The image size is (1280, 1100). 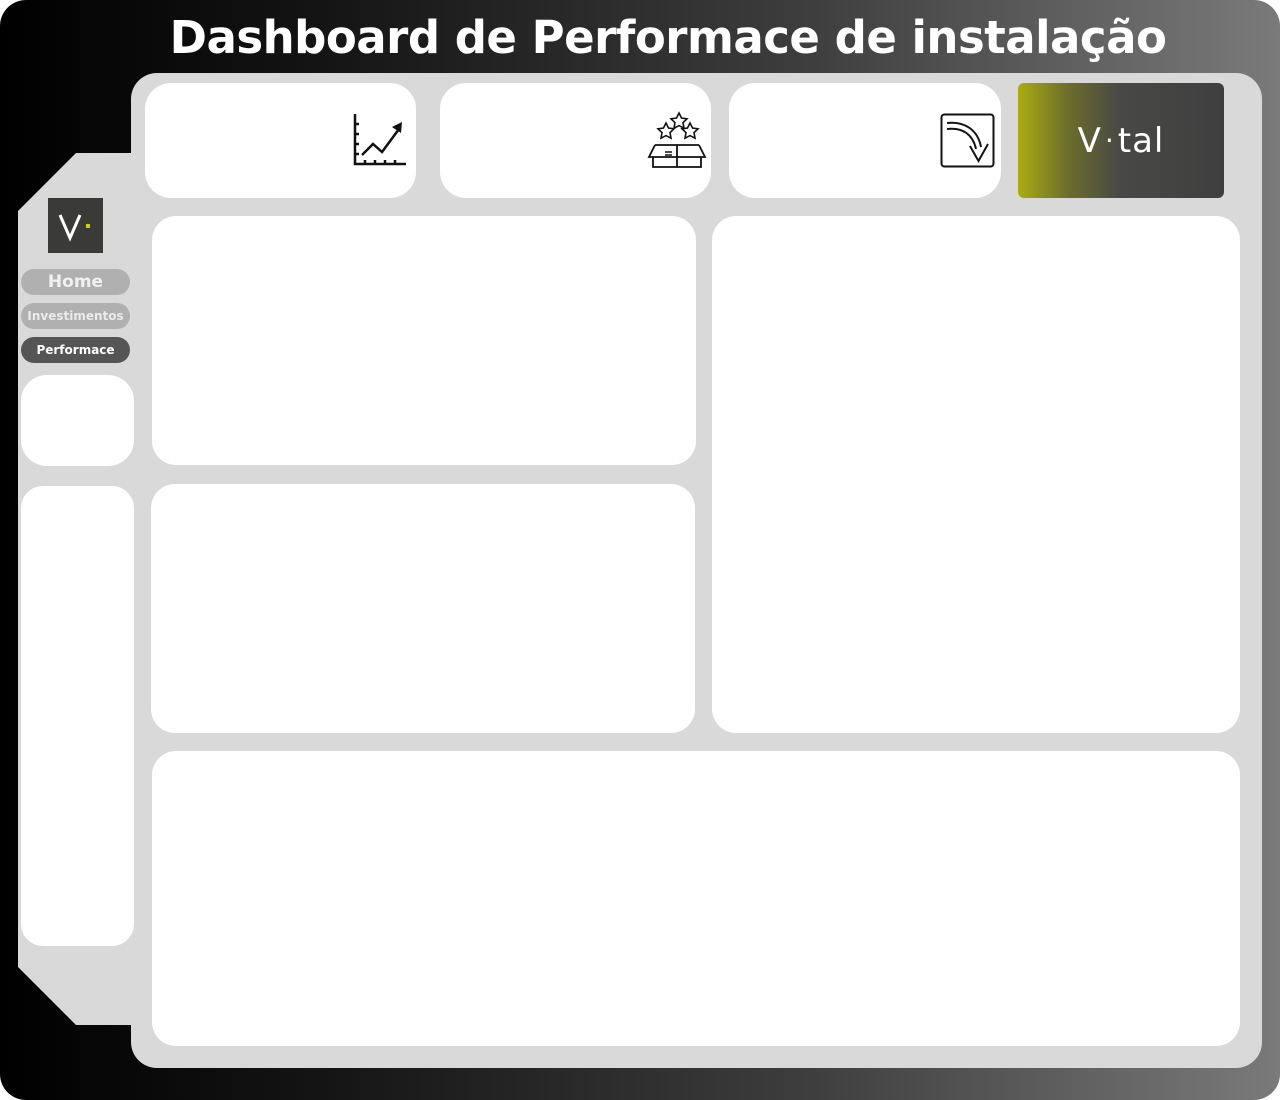 I want to click on chart-panel-middle-left, so click(x=423, y=608).